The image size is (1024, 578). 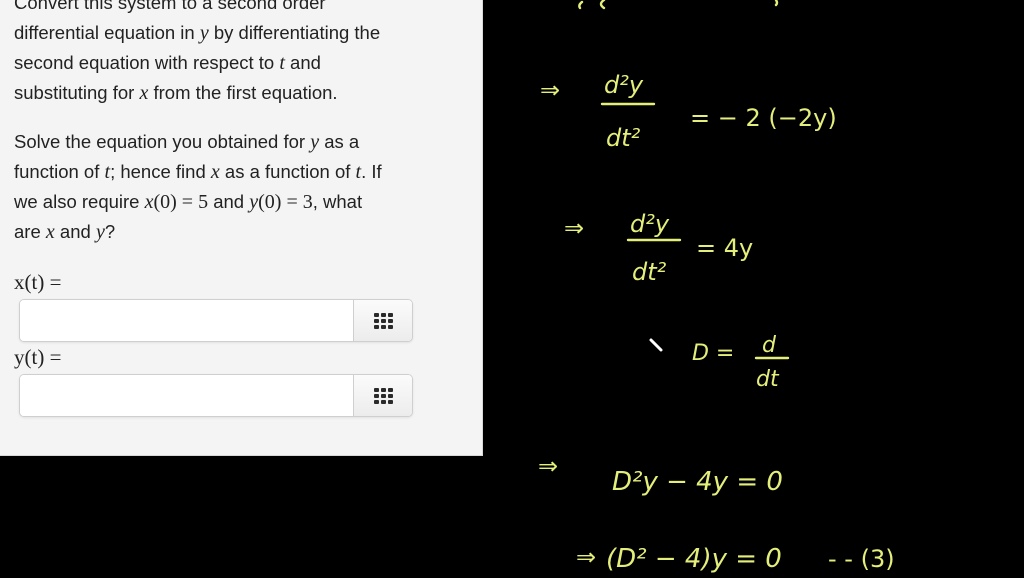 What do you see at coordinates (181, 202) in the screenshot?
I see `initial-condition-x: (0) = 5` at bounding box center [181, 202].